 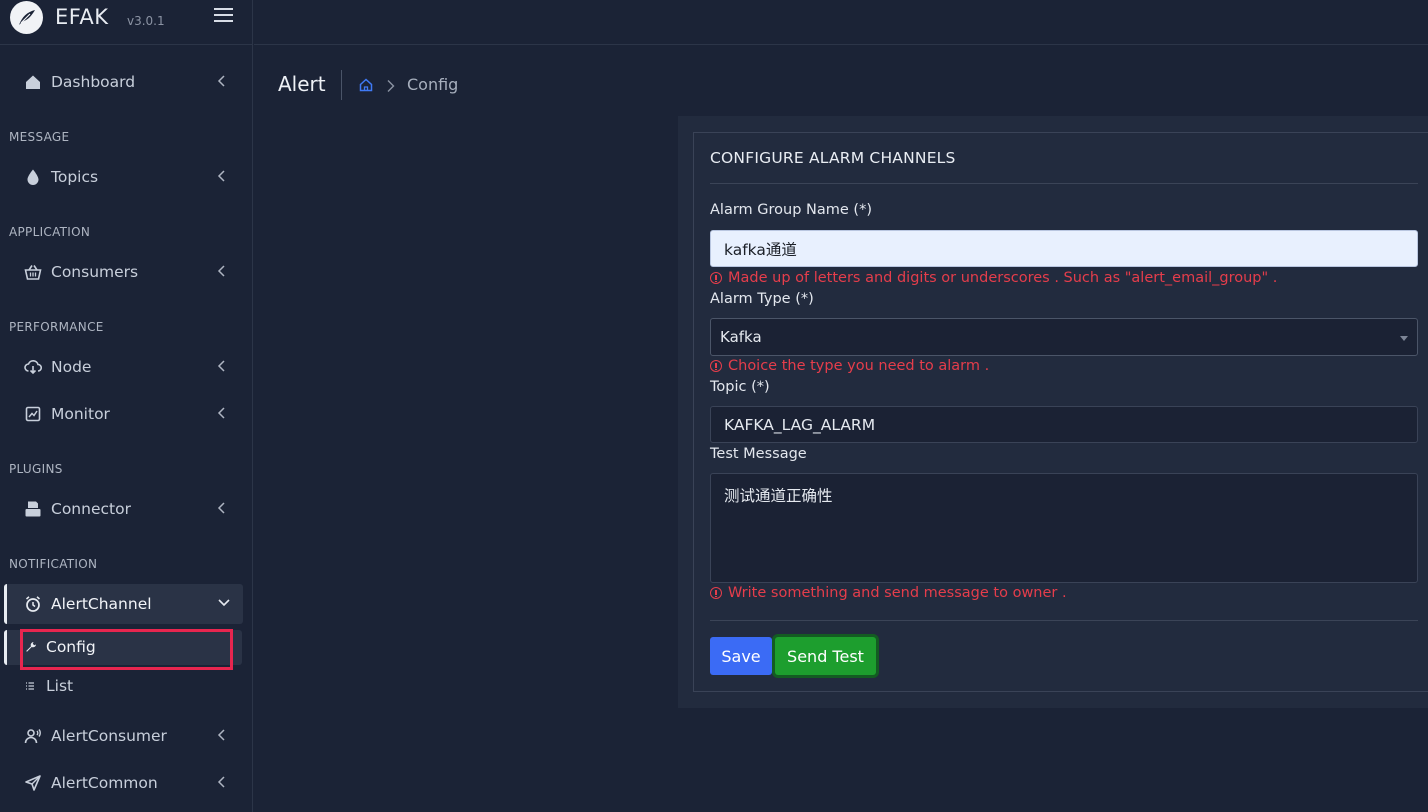 I want to click on sidebar-item-label: Connector, so click(x=91, y=509).